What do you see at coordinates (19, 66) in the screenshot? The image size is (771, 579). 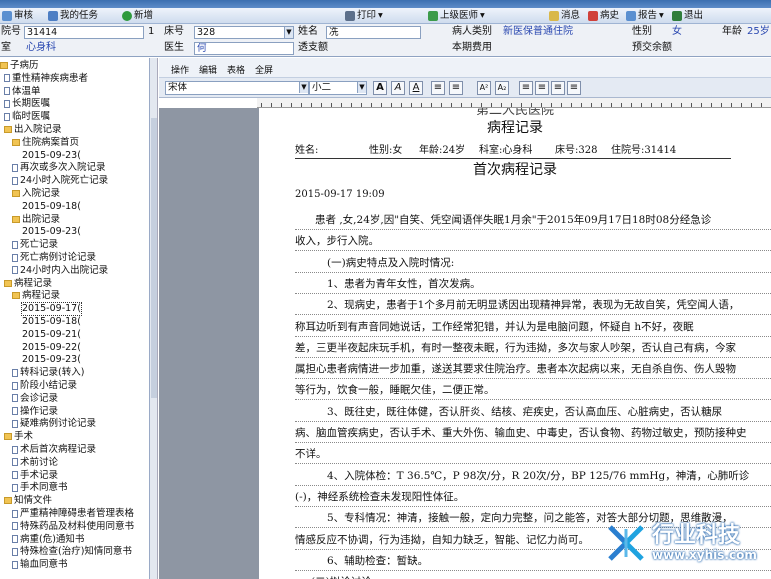 I see `tree-item: 子病历` at bounding box center [19, 66].